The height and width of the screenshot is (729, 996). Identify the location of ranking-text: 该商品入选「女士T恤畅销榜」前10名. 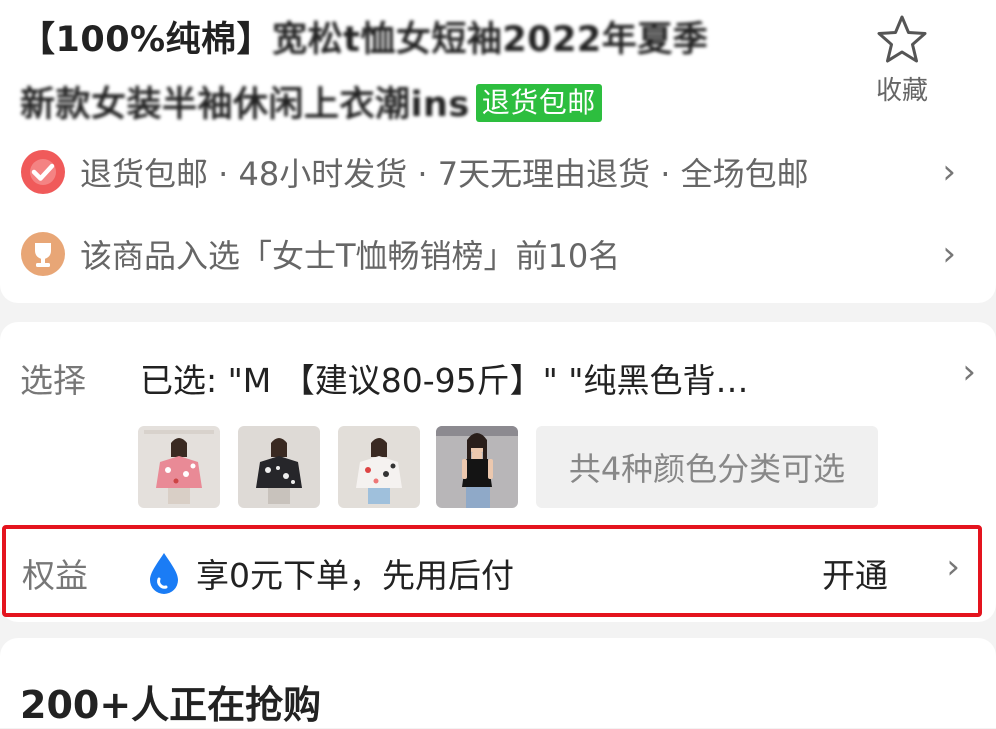
(350, 256).